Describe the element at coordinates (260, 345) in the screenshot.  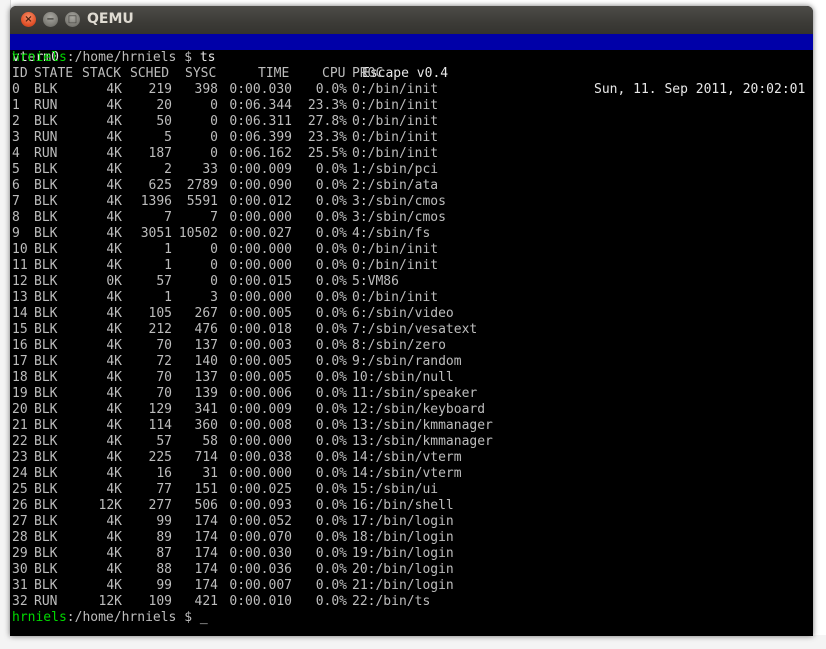
I see `cell-time: 0:00.003` at that location.